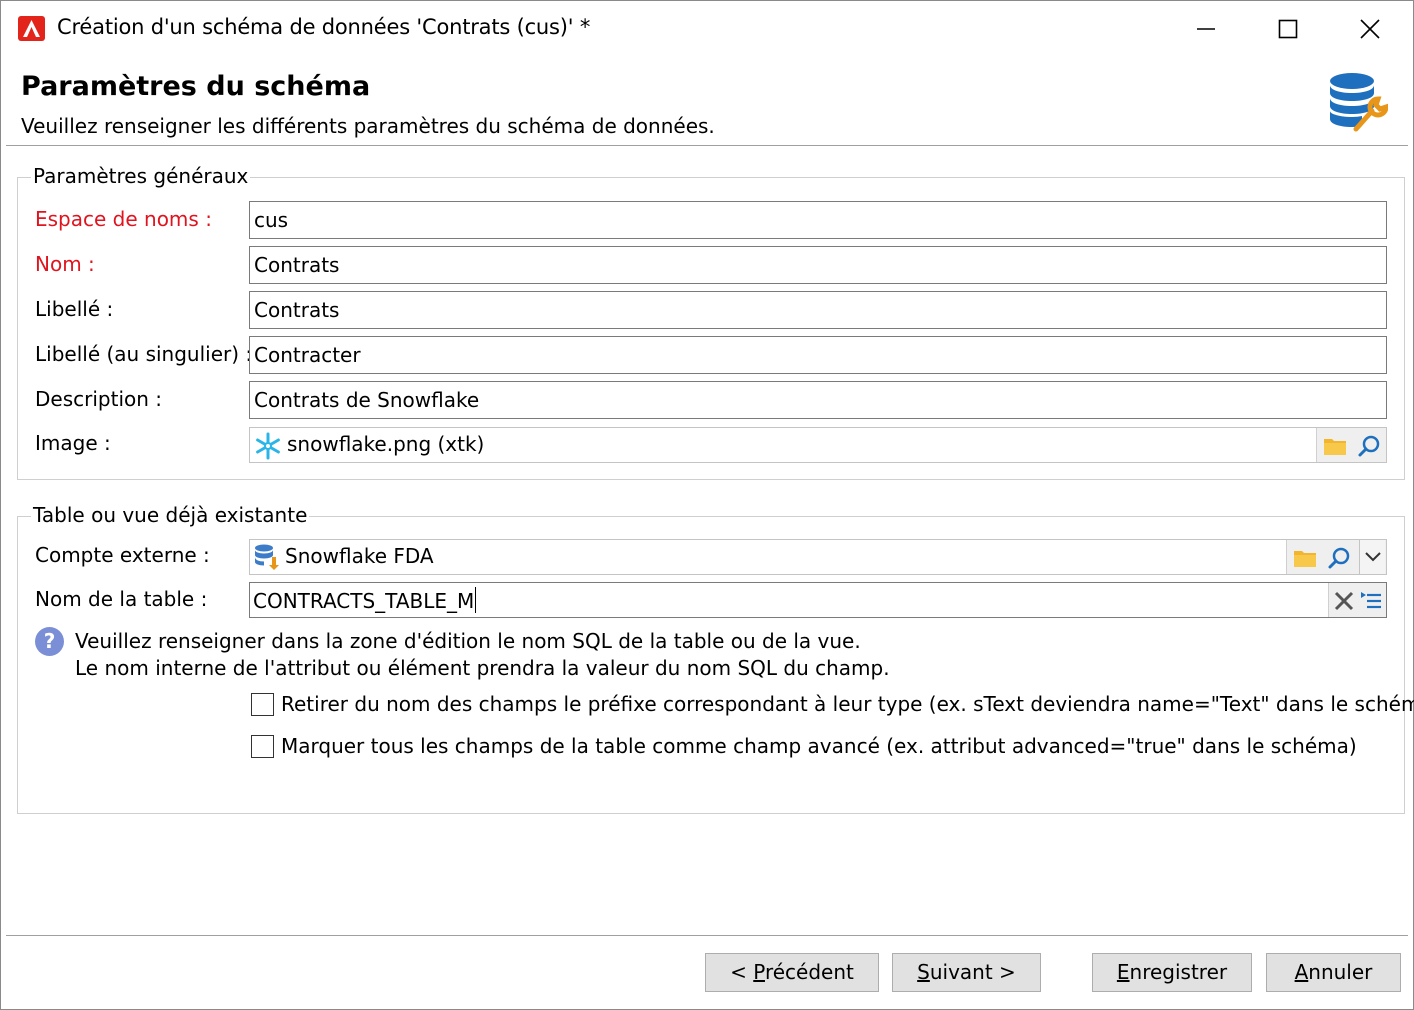  I want to click on image-field: snowflake.png (xtk), so click(818, 445).